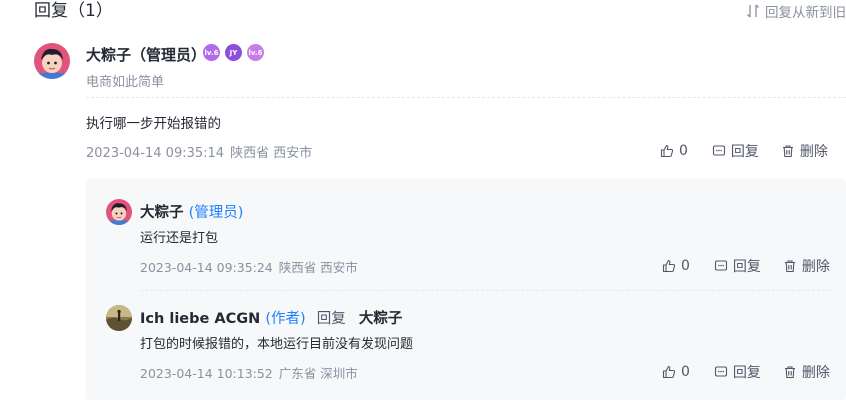 This screenshot has width=846, height=416. I want to click on sort-toggle: 回复从新到旧, so click(796, 11).